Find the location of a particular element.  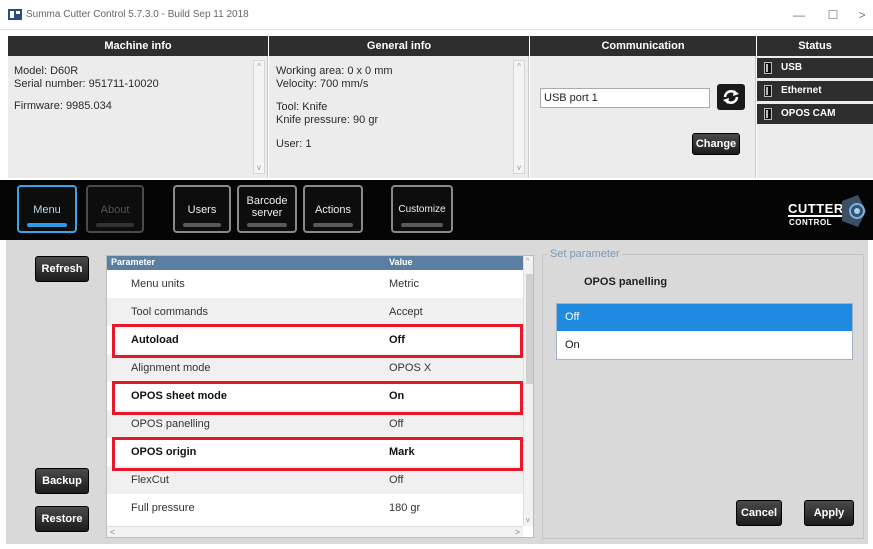

row-value: 180 gr is located at coordinates (405, 508).